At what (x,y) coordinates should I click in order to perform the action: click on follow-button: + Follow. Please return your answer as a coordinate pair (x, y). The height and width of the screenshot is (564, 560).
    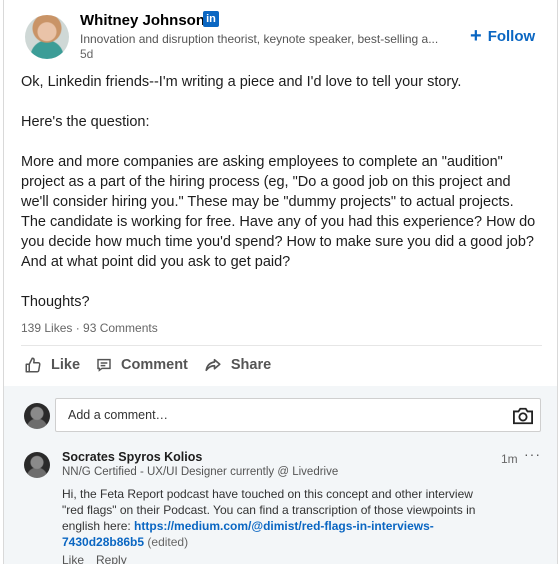
    Looking at the image, I should click on (503, 36).